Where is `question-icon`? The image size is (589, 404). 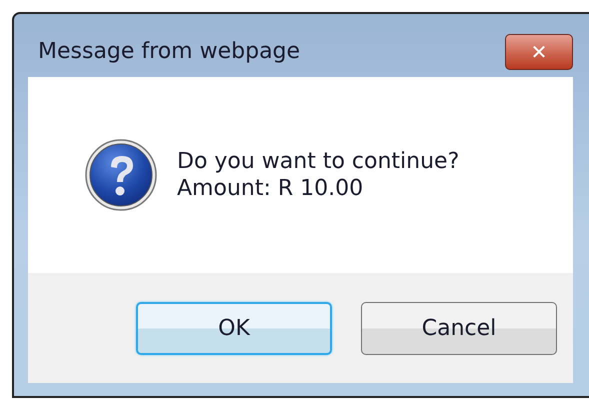
question-icon is located at coordinates (121, 175).